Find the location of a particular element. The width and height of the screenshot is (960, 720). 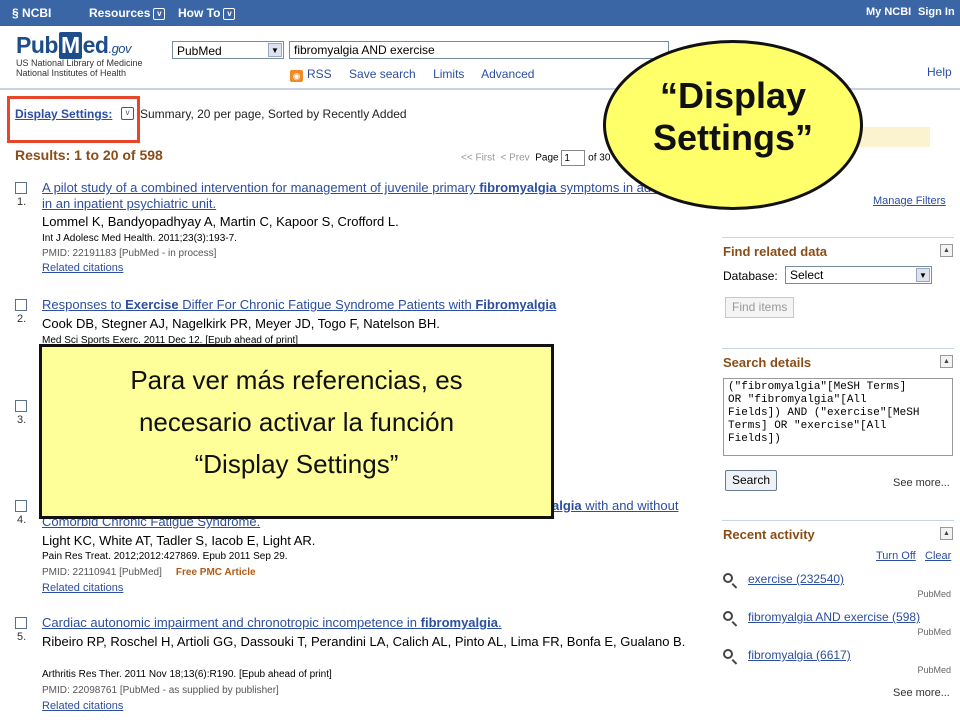

title-highlight: fibromyalgia is located at coordinates (518, 187).